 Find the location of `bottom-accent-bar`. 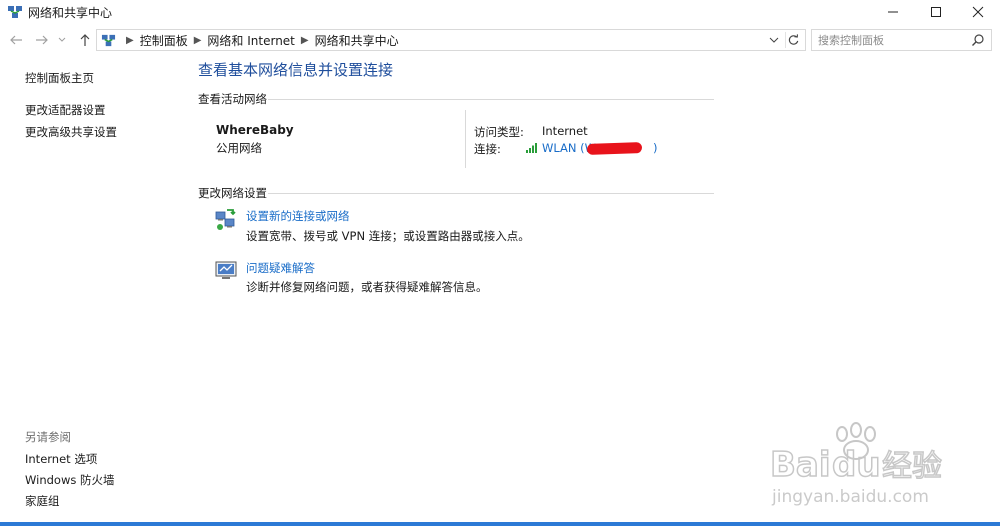

bottom-accent-bar is located at coordinates (500, 524).